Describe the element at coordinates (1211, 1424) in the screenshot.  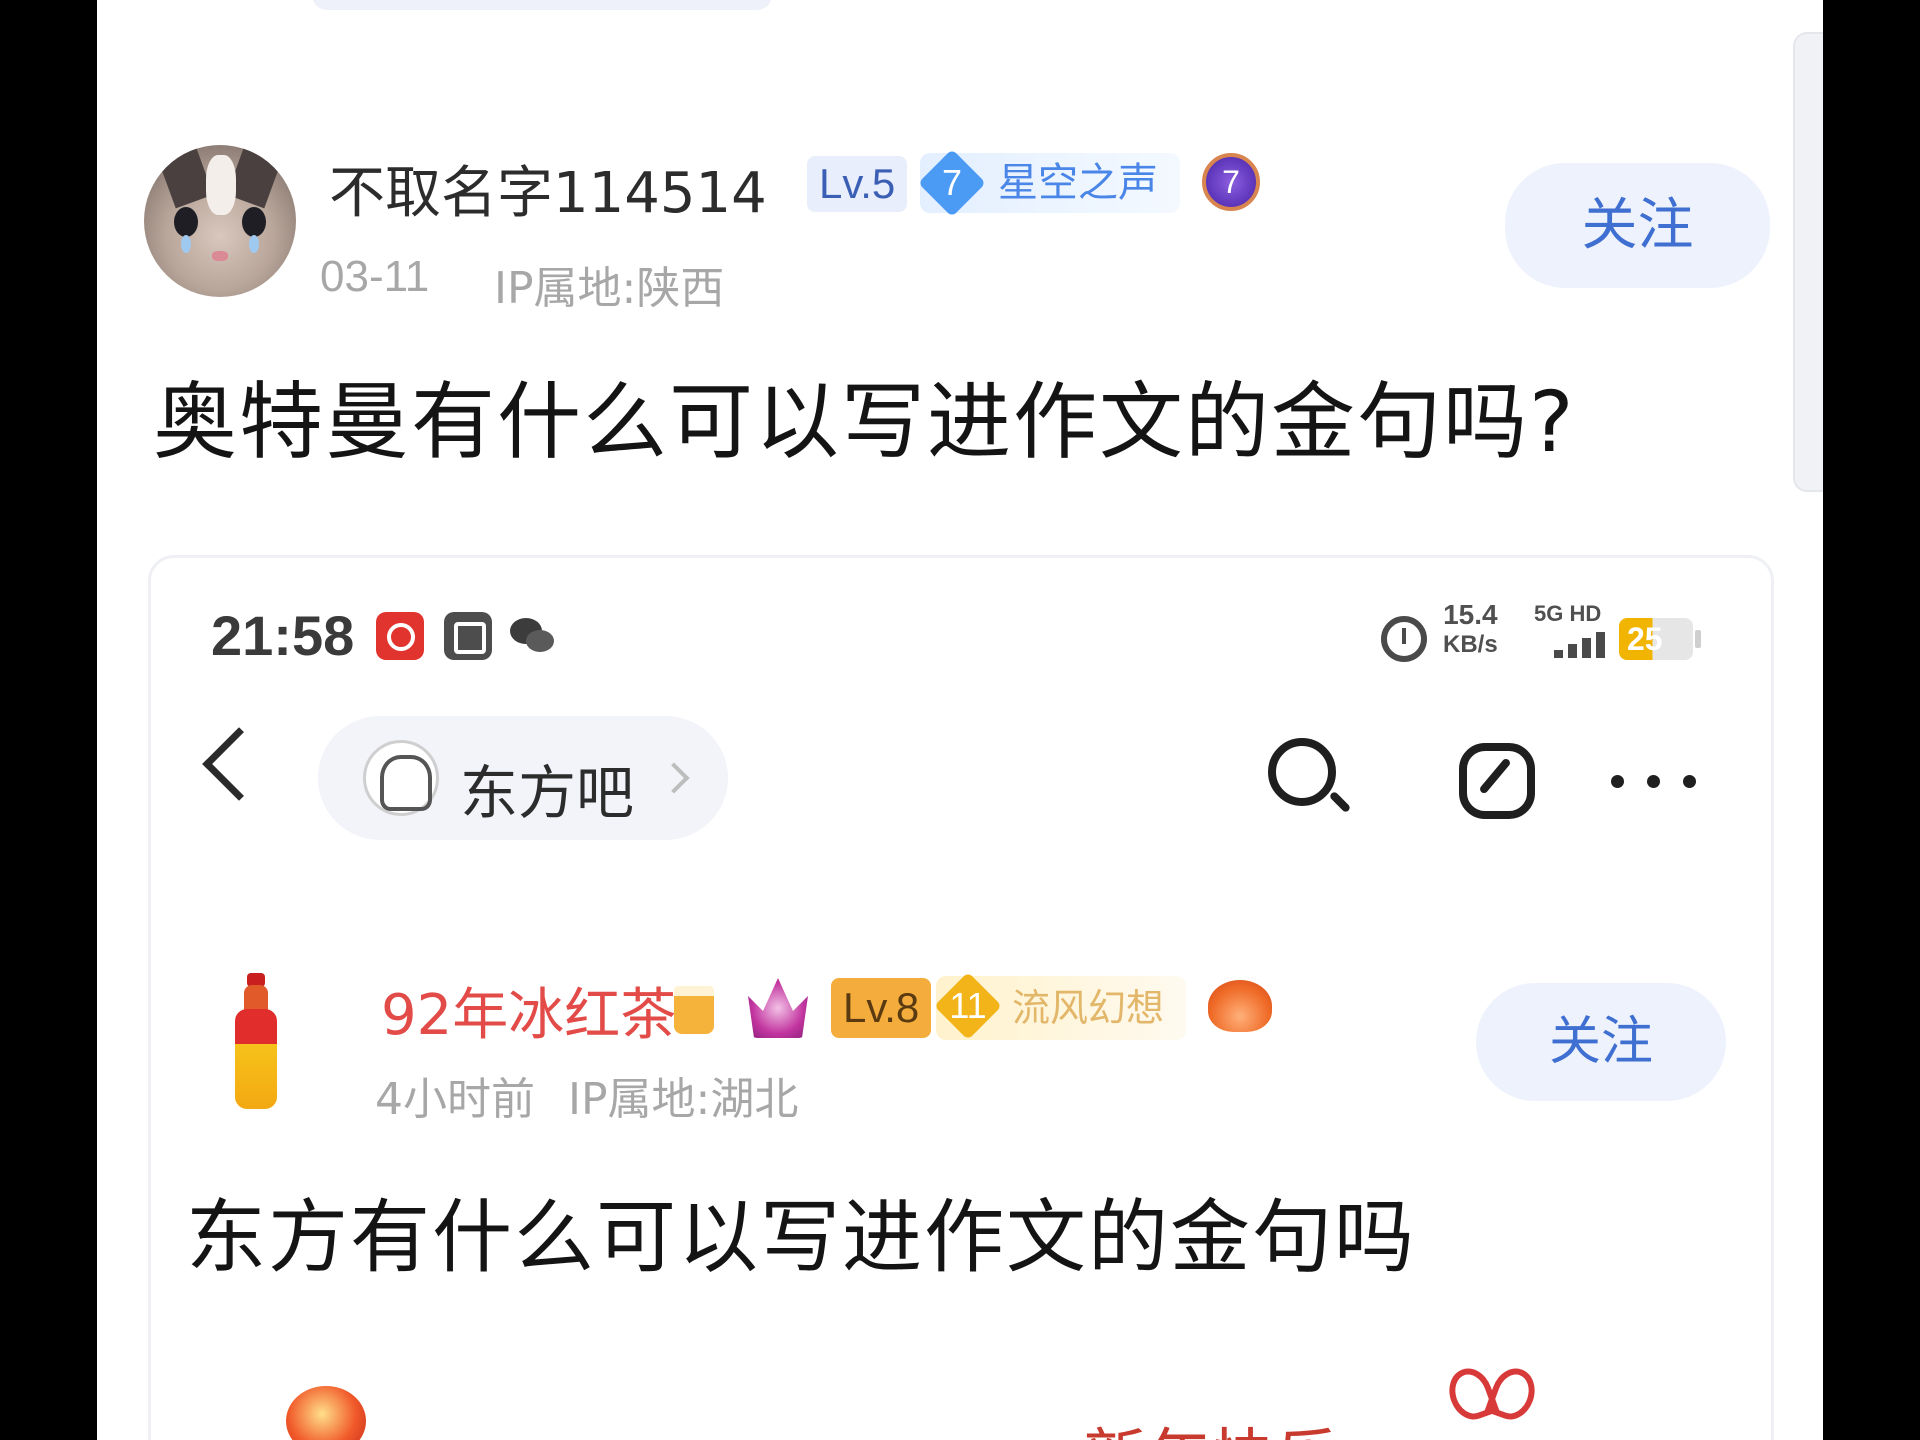
I see `greeting-image-text: 新年快乐` at that location.